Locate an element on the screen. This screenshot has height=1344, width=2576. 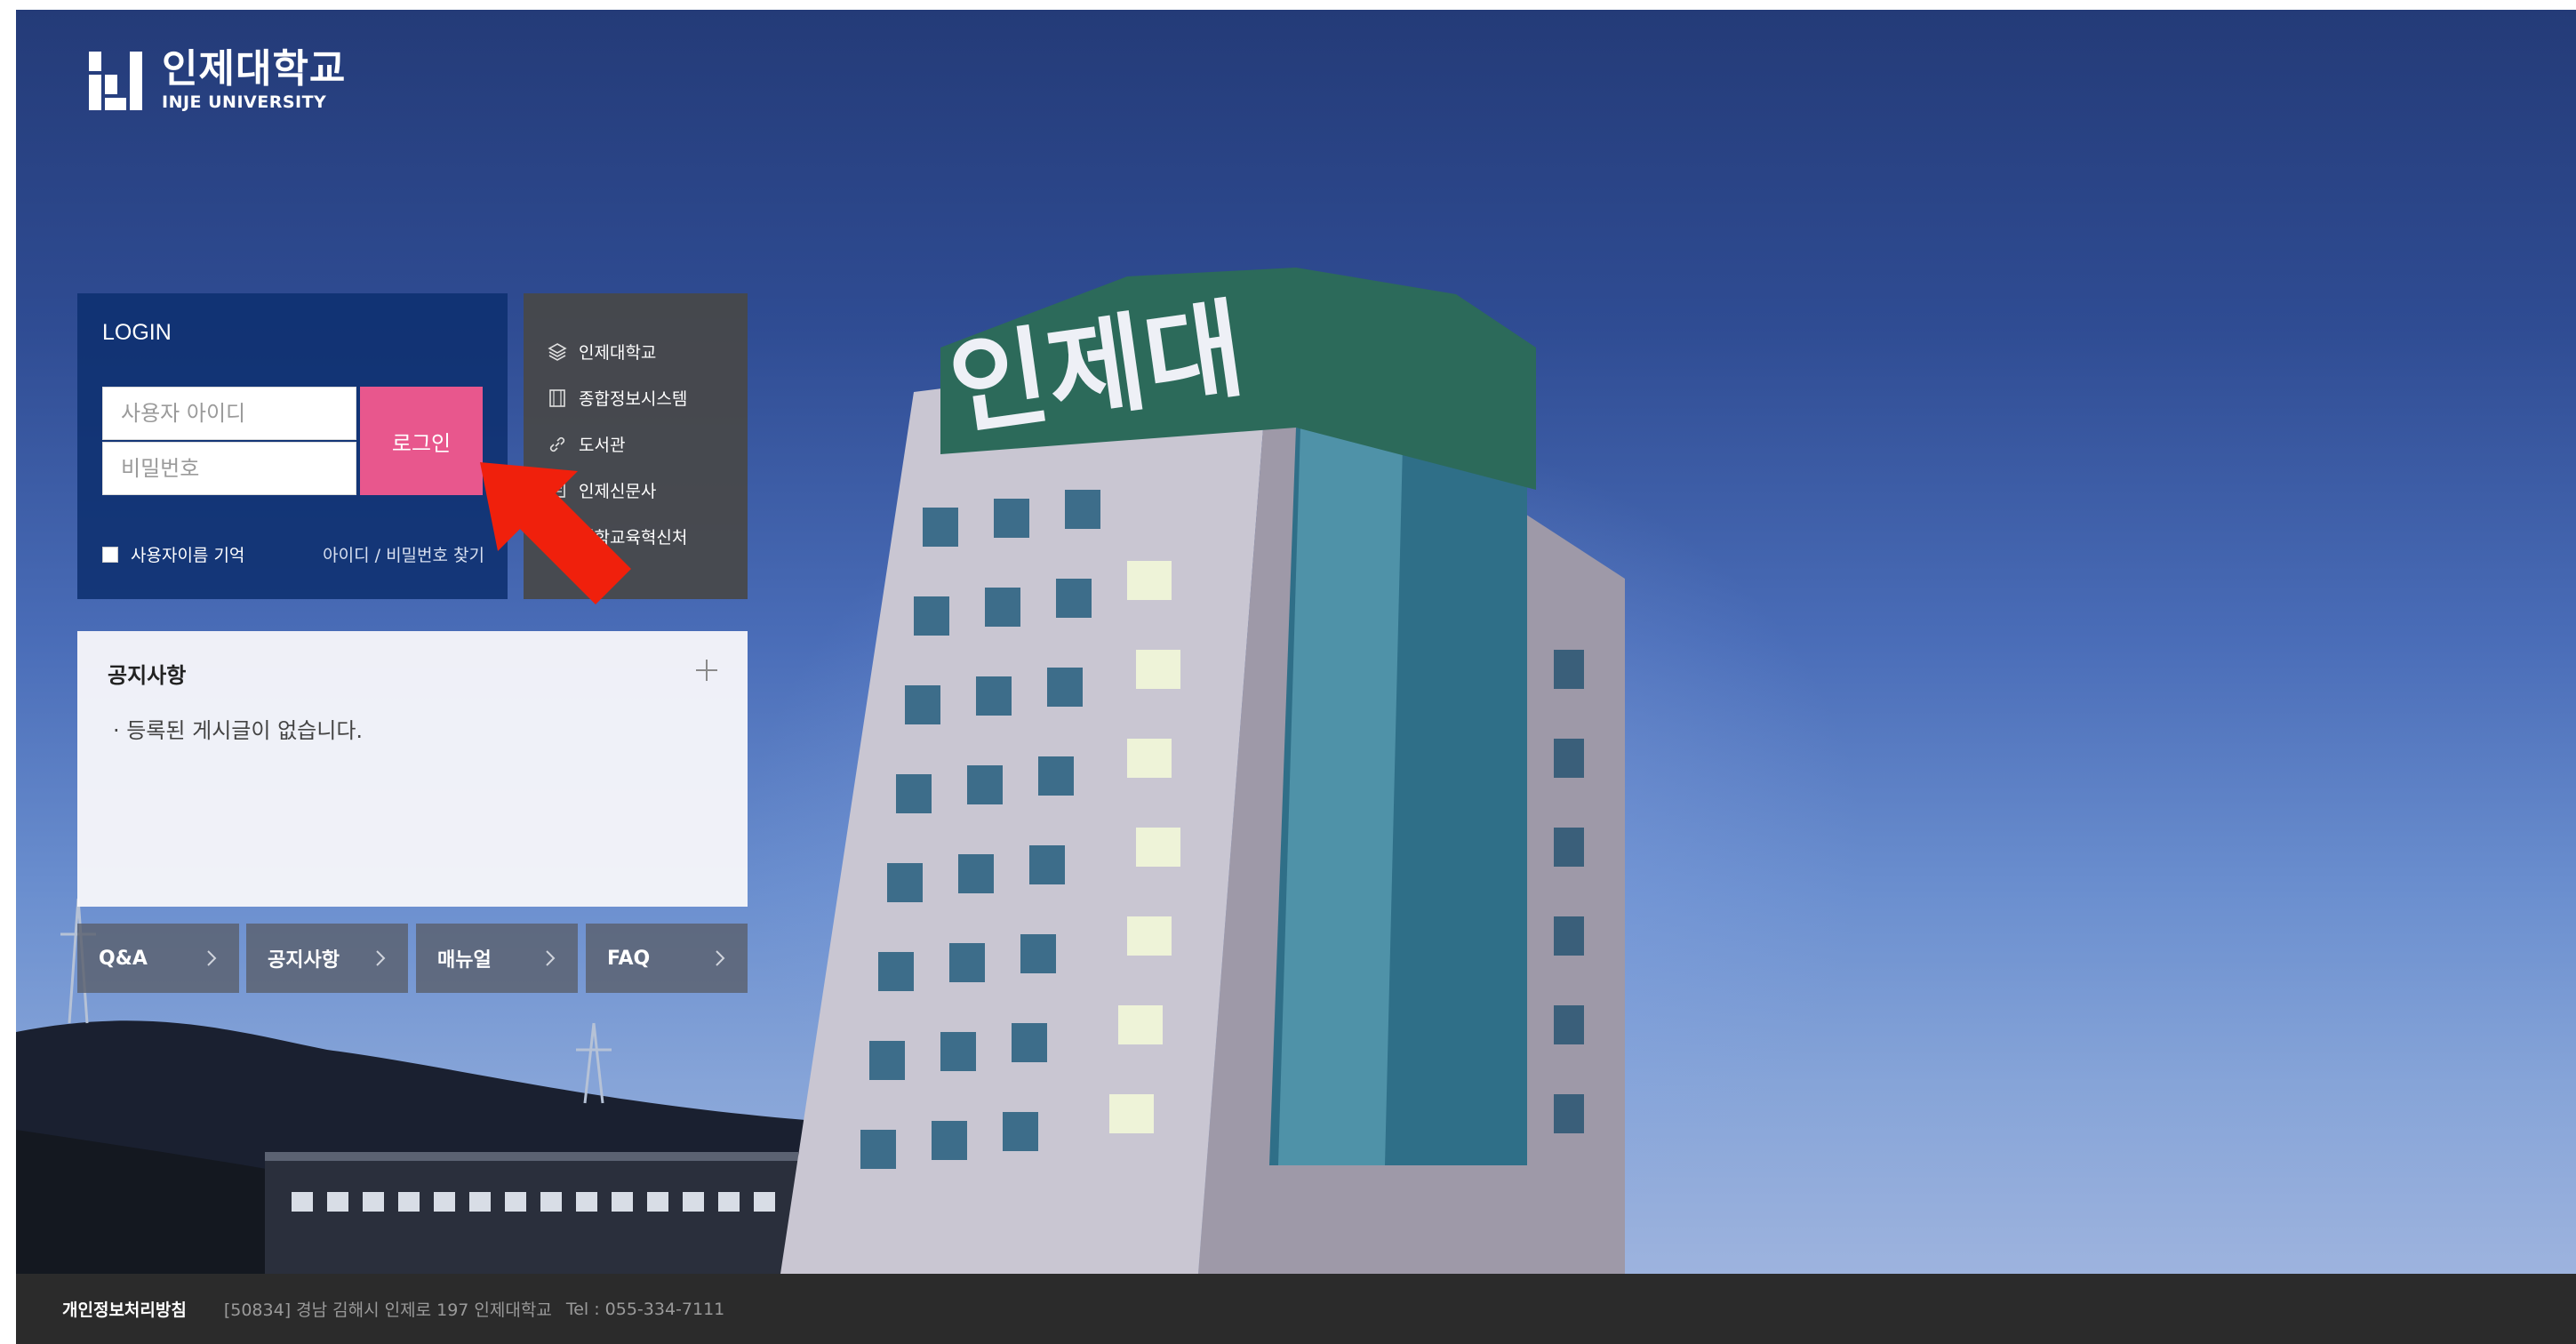
quick-link-inje-university: 인제대학교 is located at coordinates (601, 352).